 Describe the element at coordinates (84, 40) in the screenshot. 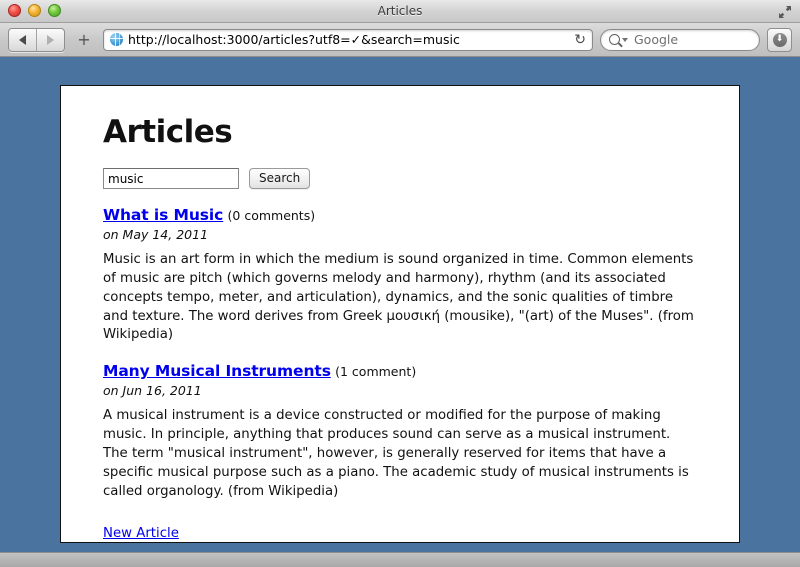

I see `new-tab-button: +` at that location.